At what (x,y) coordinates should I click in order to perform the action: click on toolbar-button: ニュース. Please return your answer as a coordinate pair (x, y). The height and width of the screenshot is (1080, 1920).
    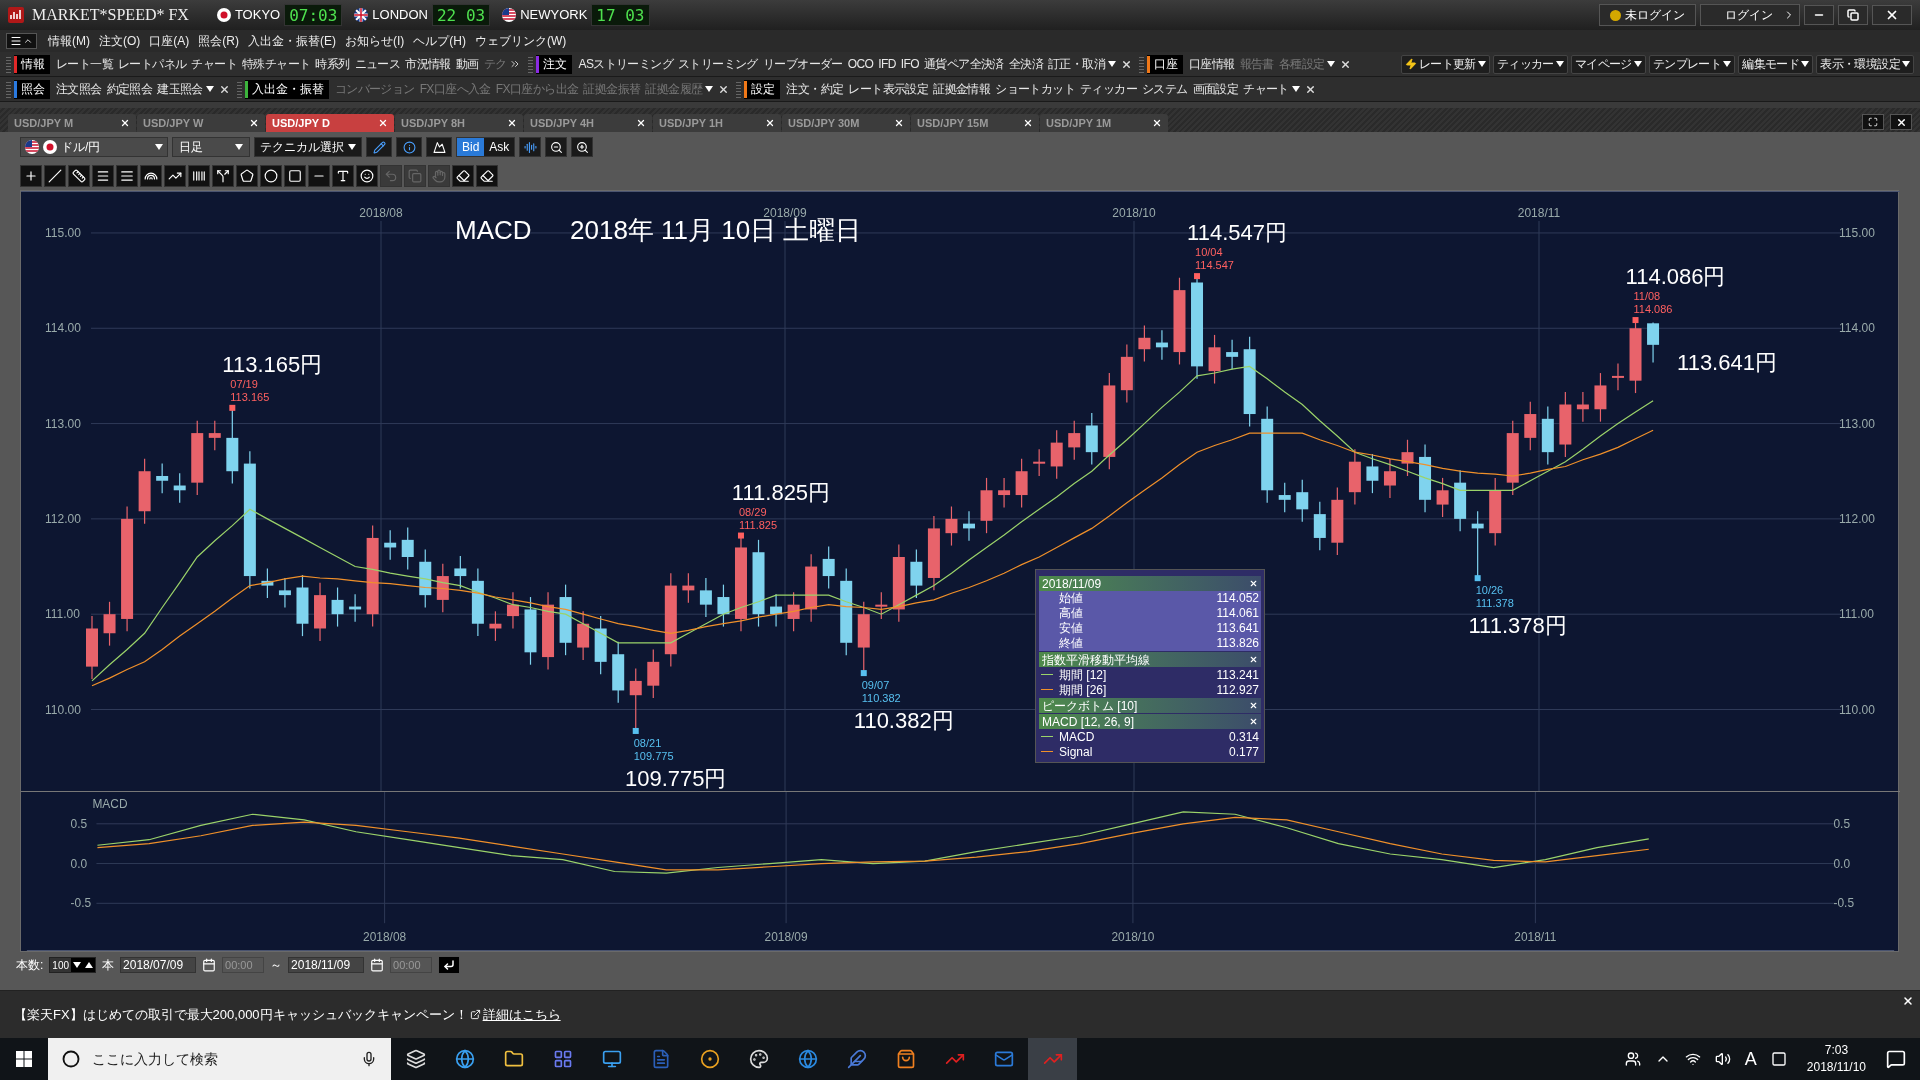
    Looking at the image, I should click on (377, 64).